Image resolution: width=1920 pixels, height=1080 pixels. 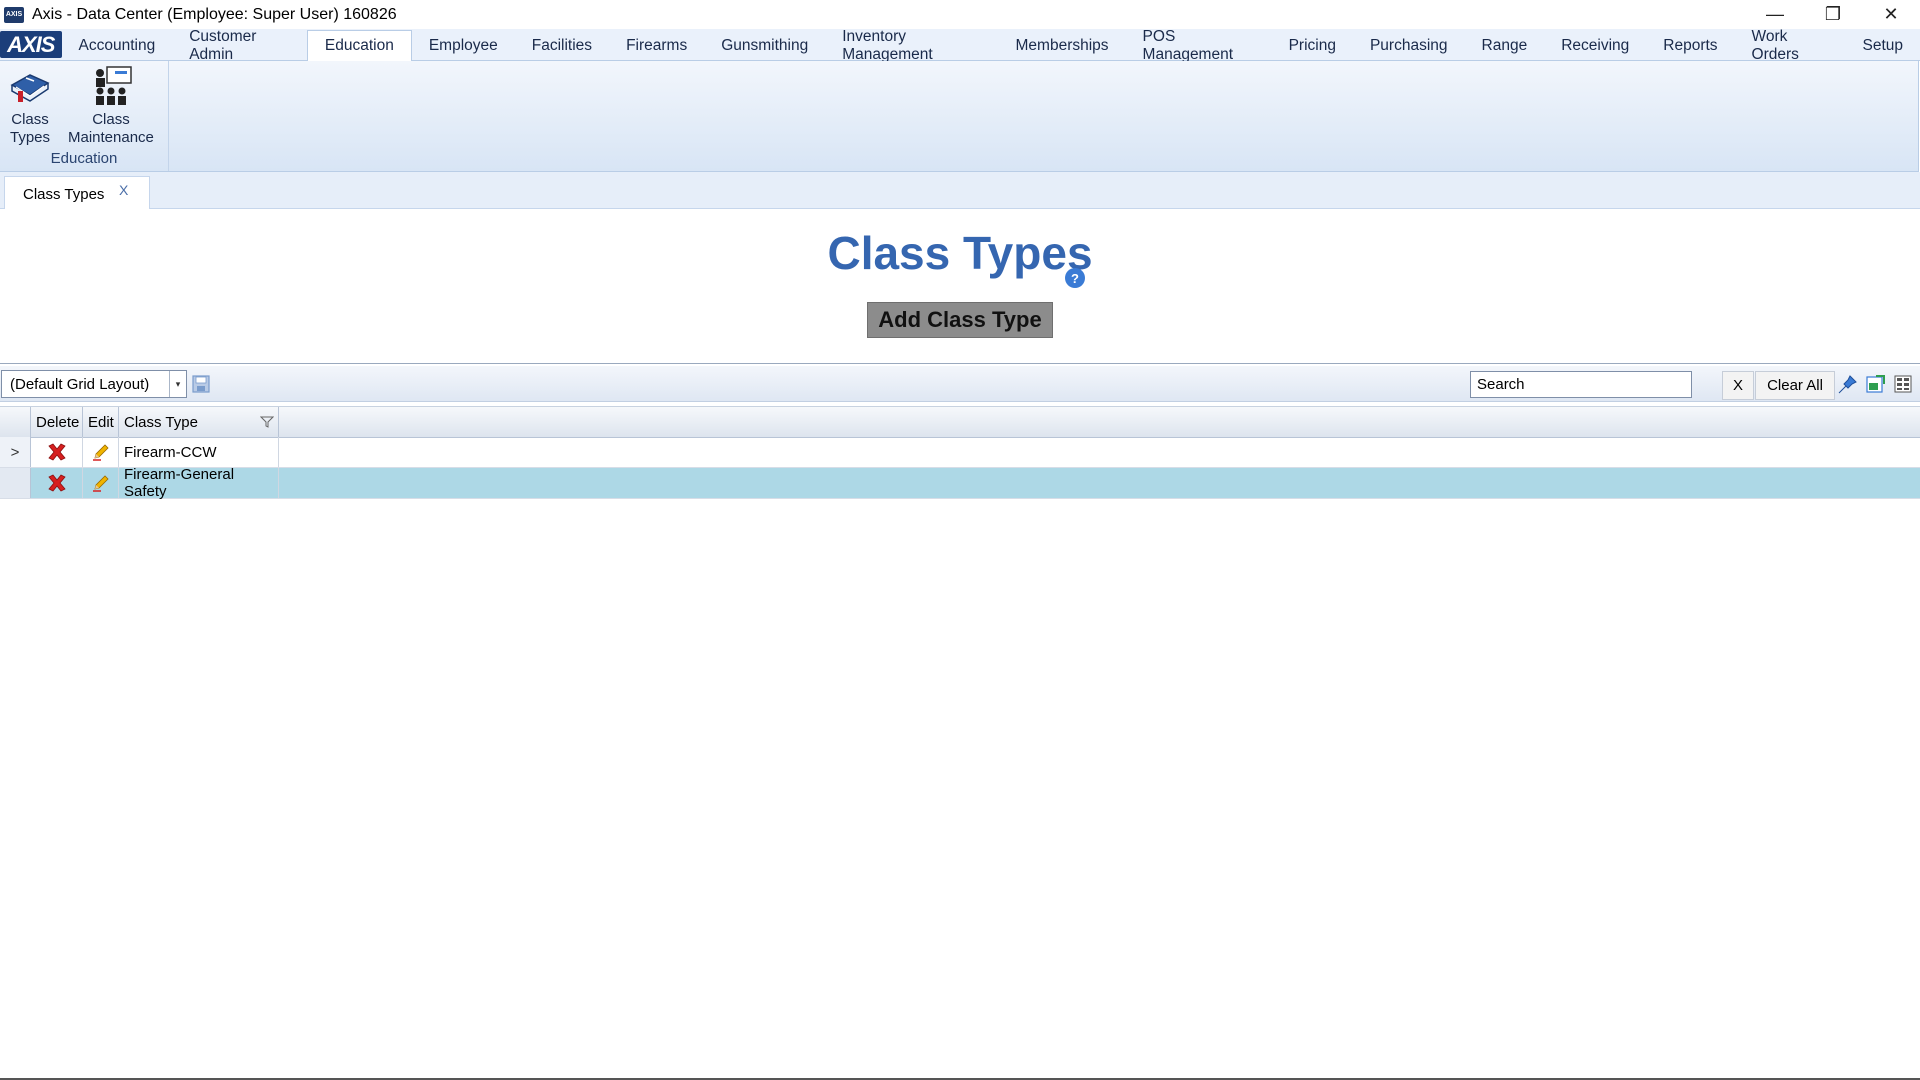 What do you see at coordinates (15, 452) in the screenshot?
I see `row-indicator: >` at bounding box center [15, 452].